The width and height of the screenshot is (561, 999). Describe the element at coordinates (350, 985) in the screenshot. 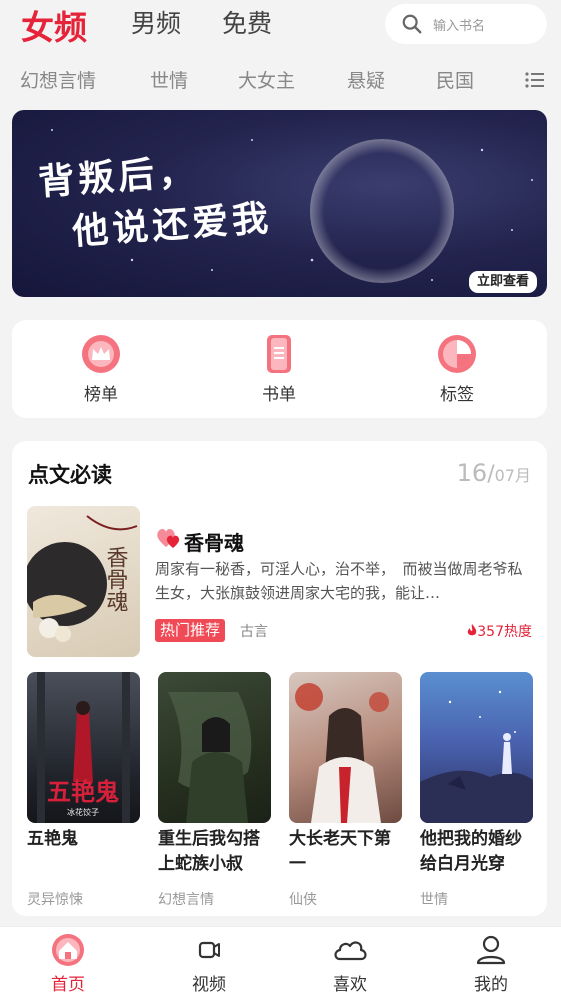

I see `nav-favorites-label: 喜欢` at that location.